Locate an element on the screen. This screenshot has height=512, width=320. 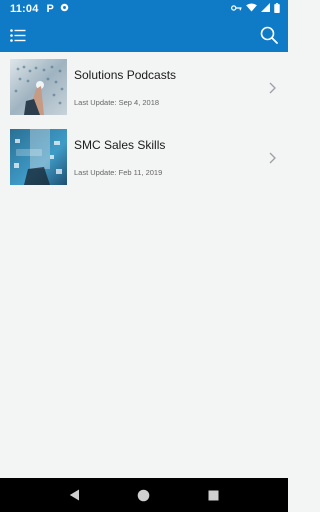
system-nav-bar is located at coordinates (144, 495).